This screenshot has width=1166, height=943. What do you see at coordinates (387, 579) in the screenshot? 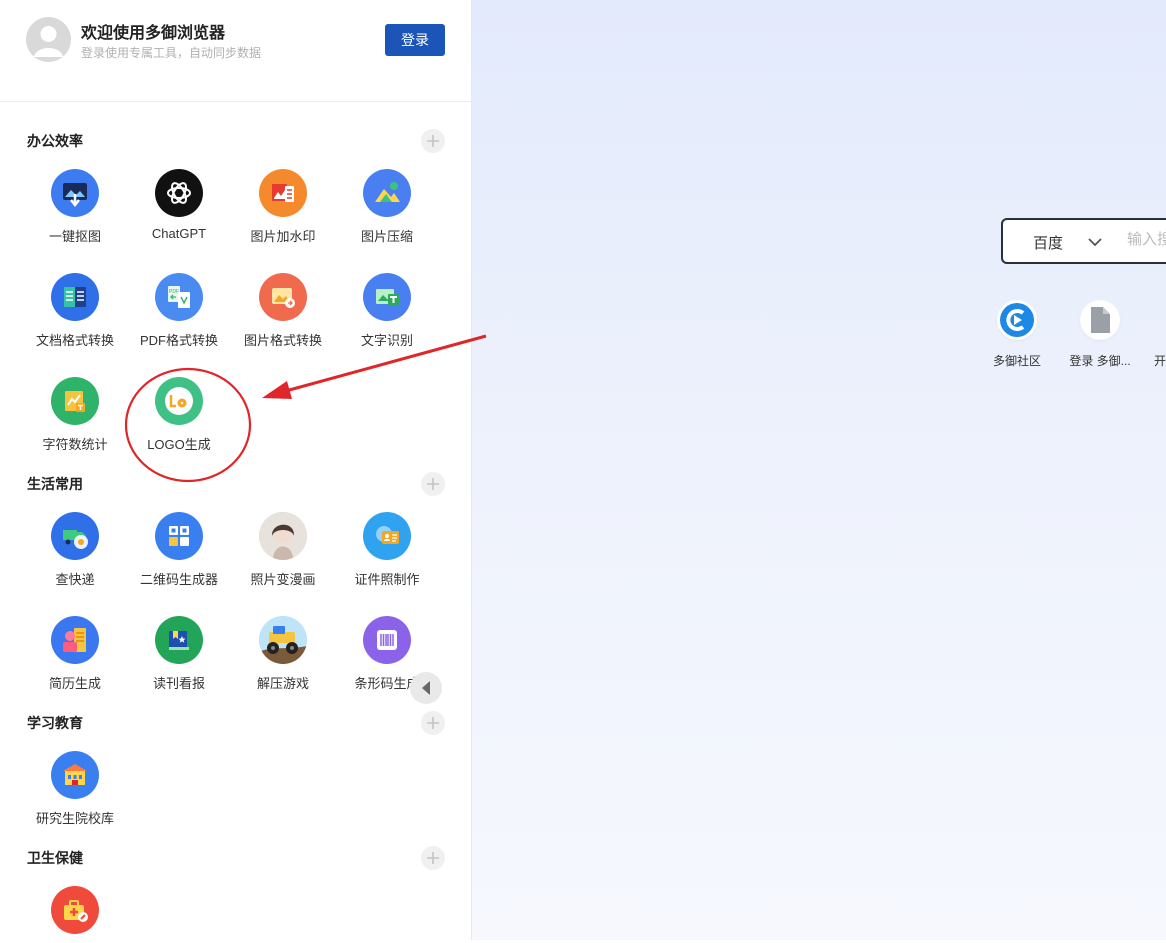
I see `tool-label: 证件照制作` at bounding box center [387, 579].